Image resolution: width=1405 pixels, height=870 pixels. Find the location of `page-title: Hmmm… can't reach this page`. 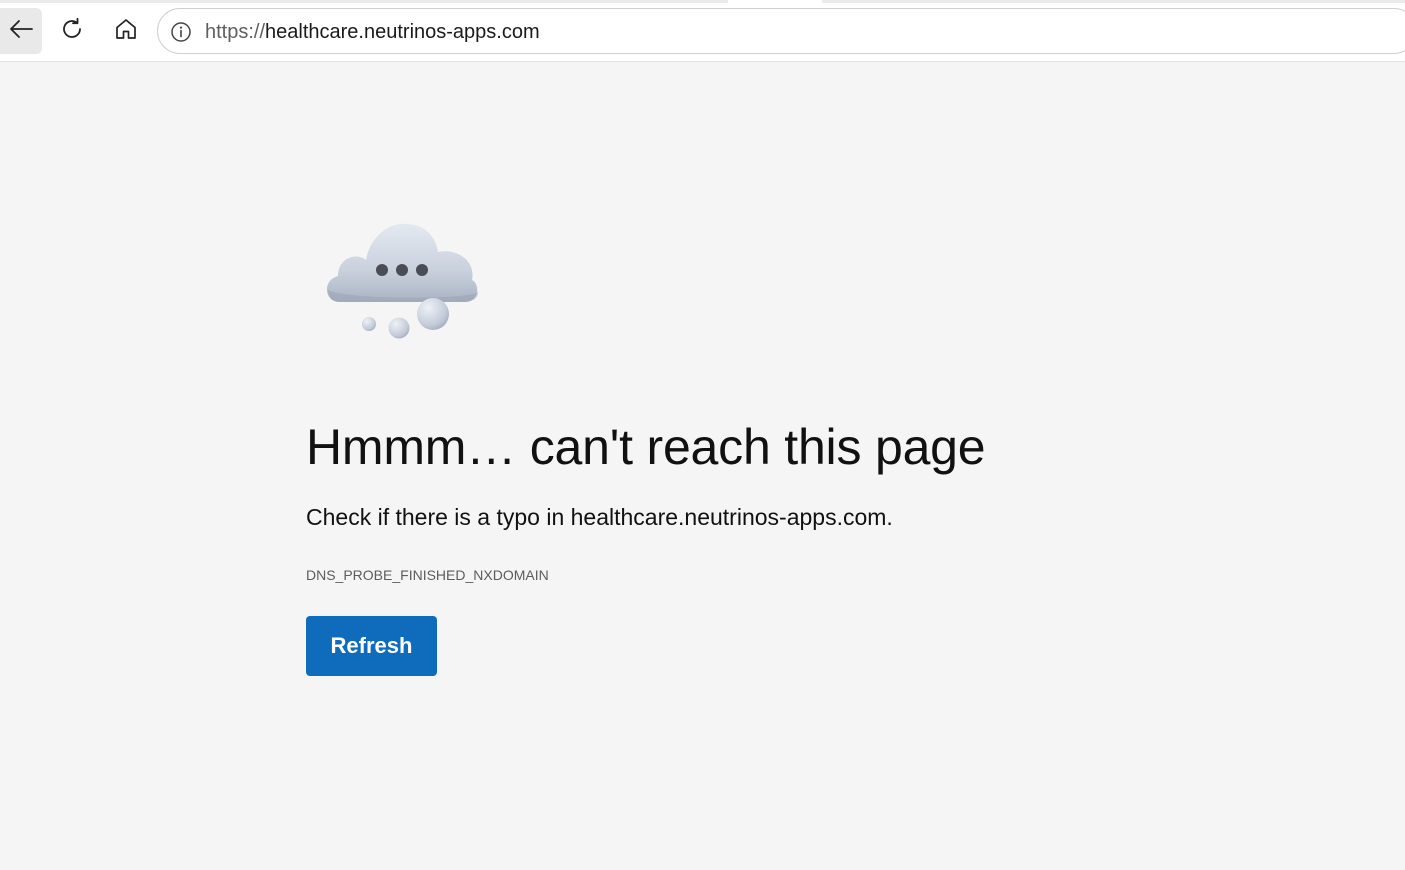

page-title: Hmmm… can't reach this page is located at coordinates (646, 447).